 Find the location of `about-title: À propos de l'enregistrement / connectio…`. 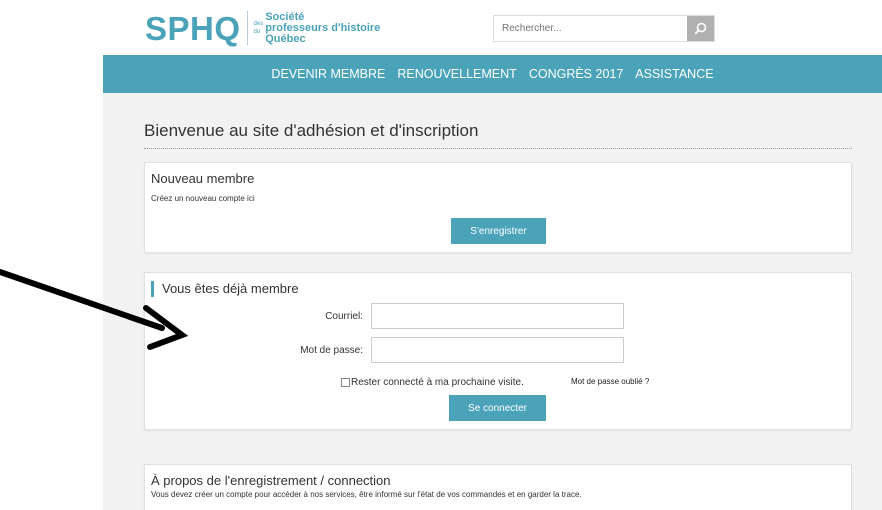

about-title: À propos de l'enregistrement / connectio… is located at coordinates (271, 480).